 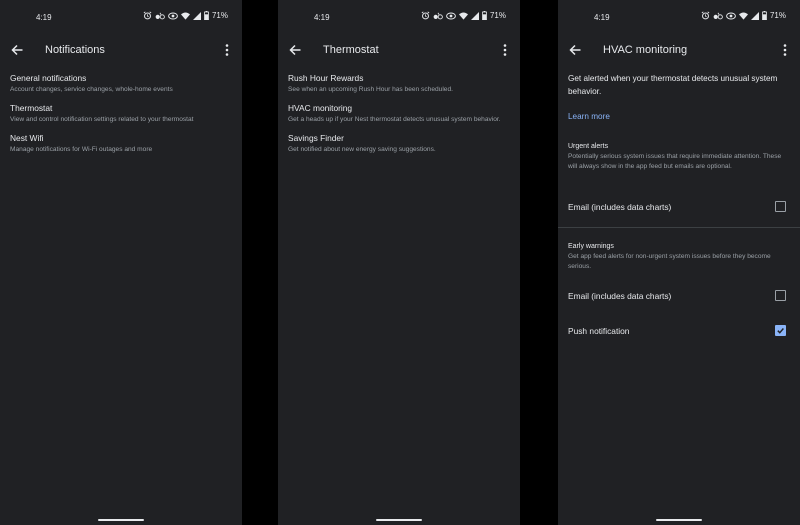 What do you see at coordinates (48, 78) in the screenshot?
I see `item-title: General notifications` at bounding box center [48, 78].